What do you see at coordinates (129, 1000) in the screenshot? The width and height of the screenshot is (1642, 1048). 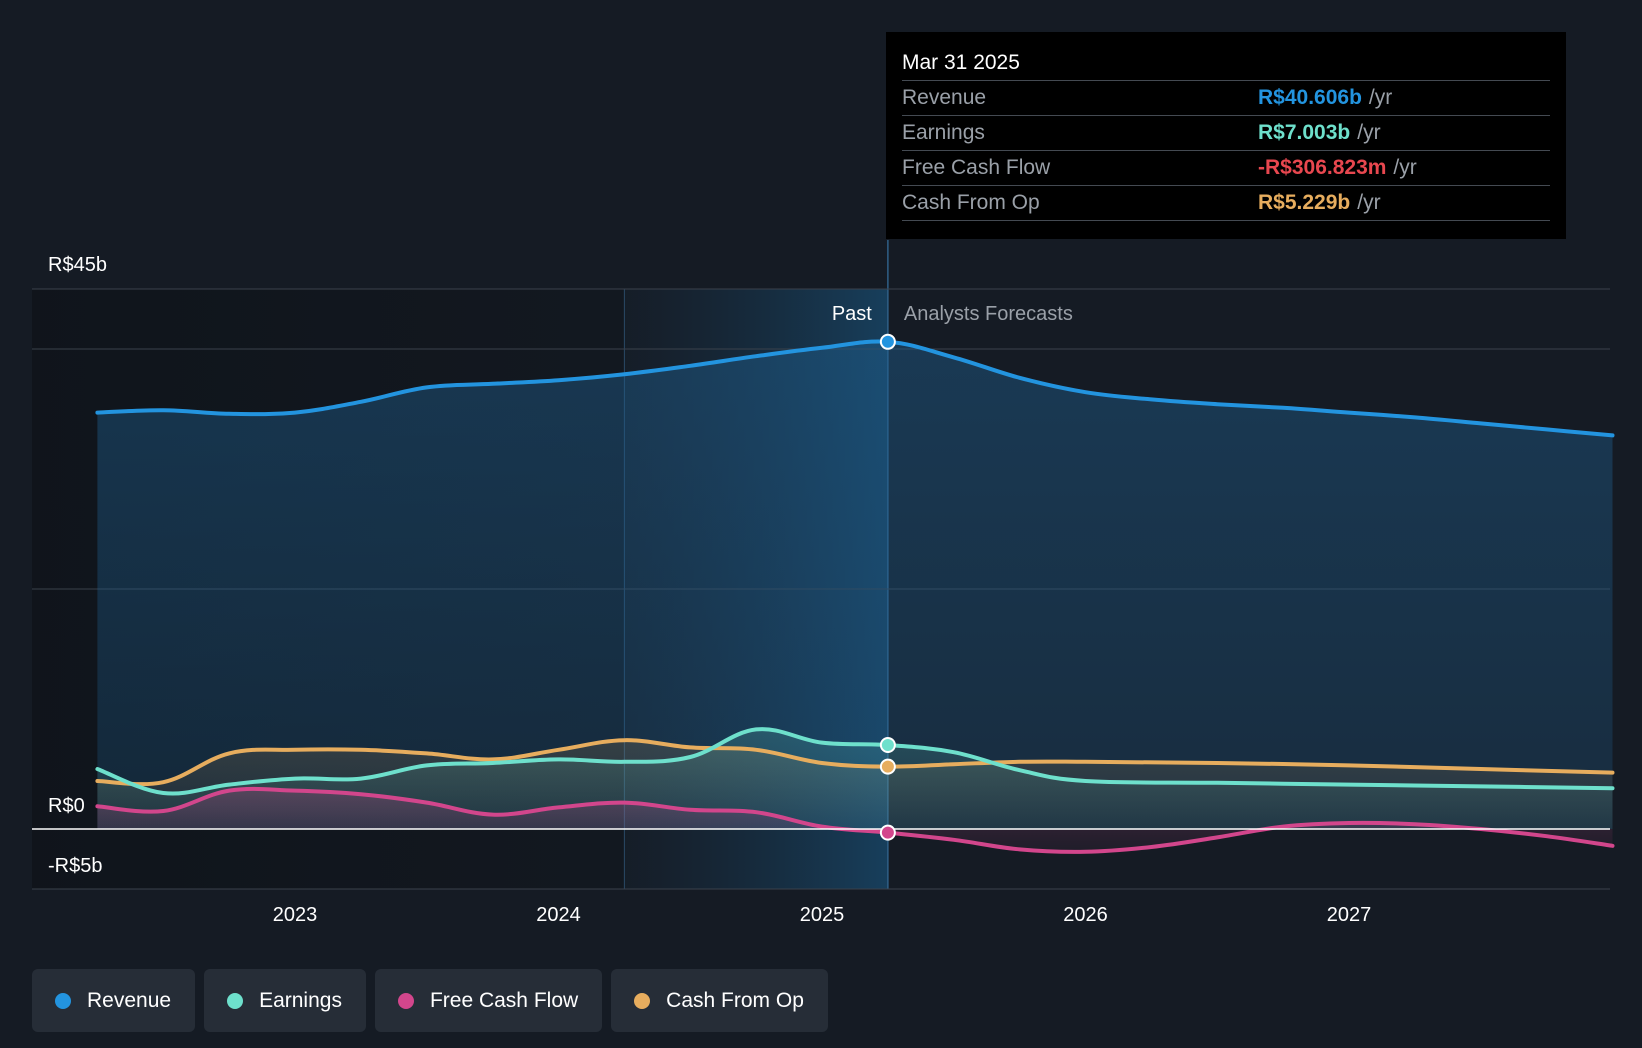 I see `legend-label: Revenue` at bounding box center [129, 1000].